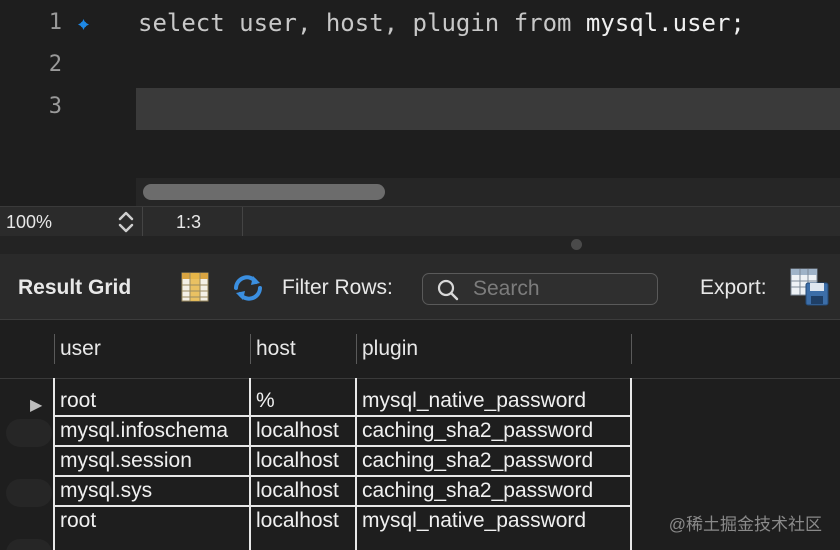 The image size is (840, 550). What do you see at coordinates (420, 221) in the screenshot?
I see `editor-status-bar: 100% 1:3` at bounding box center [420, 221].